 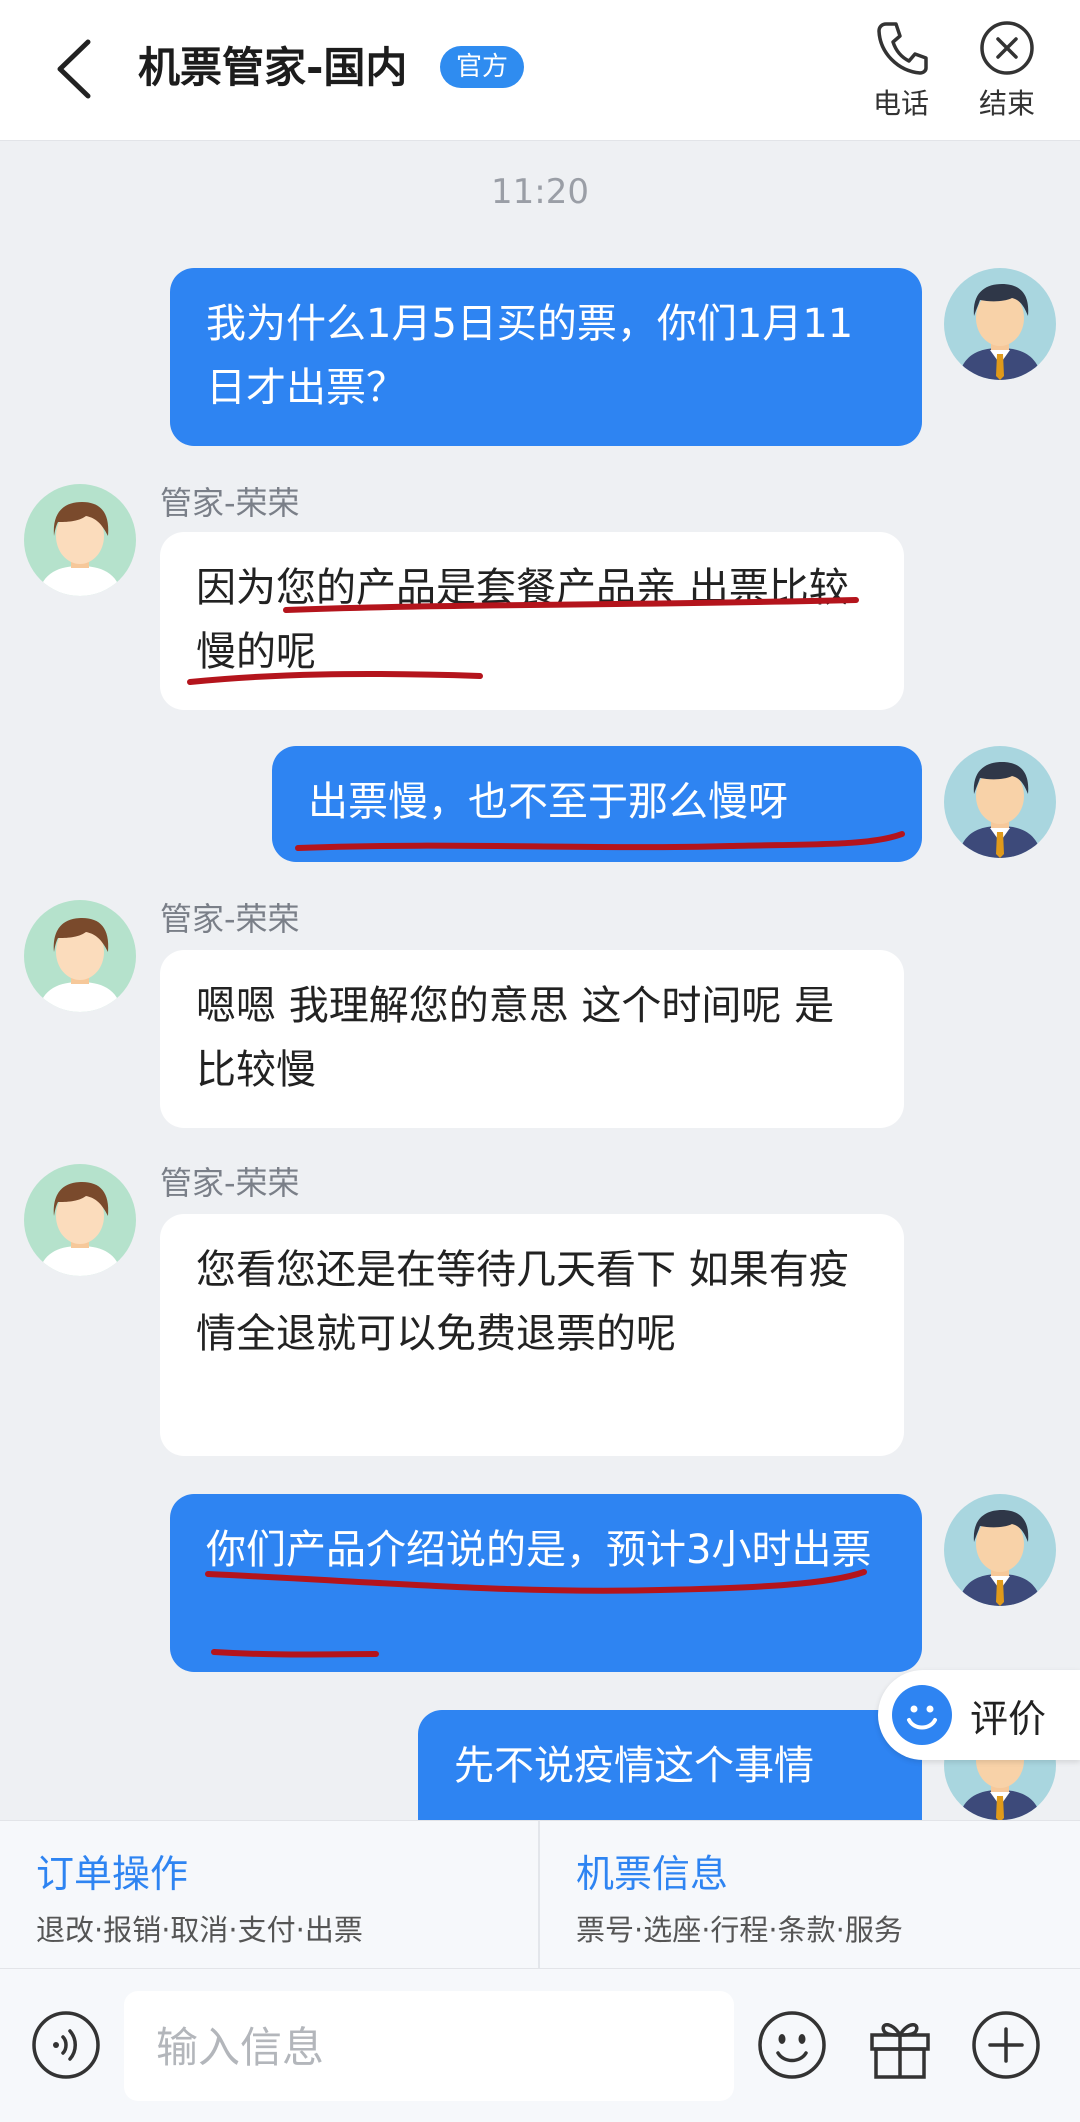 I want to click on gift-icon, so click(x=900, y=2051).